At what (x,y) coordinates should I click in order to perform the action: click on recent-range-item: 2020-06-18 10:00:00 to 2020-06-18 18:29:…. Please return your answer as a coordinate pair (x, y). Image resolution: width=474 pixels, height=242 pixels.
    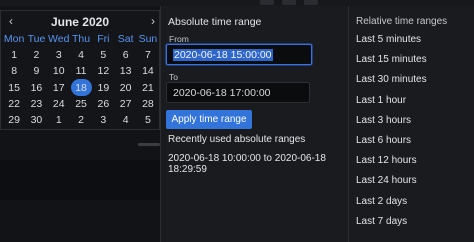
    Looking at the image, I should click on (258, 164).